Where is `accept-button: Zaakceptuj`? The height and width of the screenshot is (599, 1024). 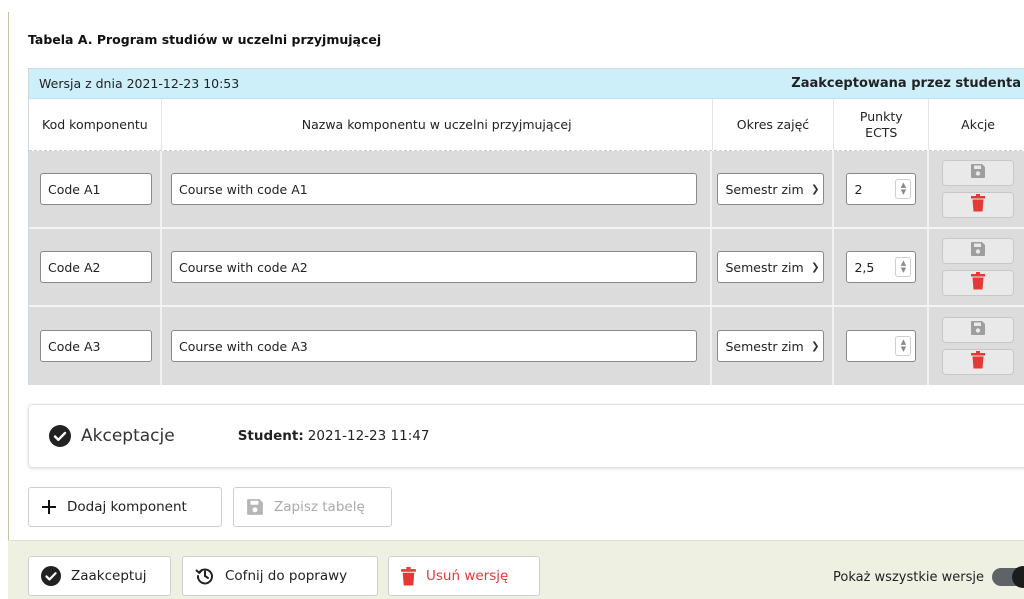 accept-button: Zaakceptuj is located at coordinates (99, 576).